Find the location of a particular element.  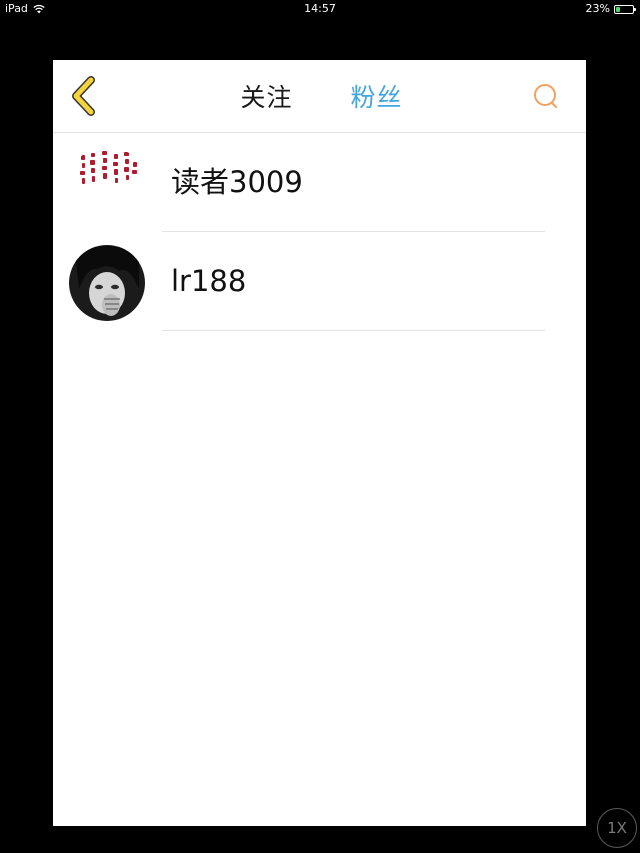

battery-percent: 23% is located at coordinates (597, 8).